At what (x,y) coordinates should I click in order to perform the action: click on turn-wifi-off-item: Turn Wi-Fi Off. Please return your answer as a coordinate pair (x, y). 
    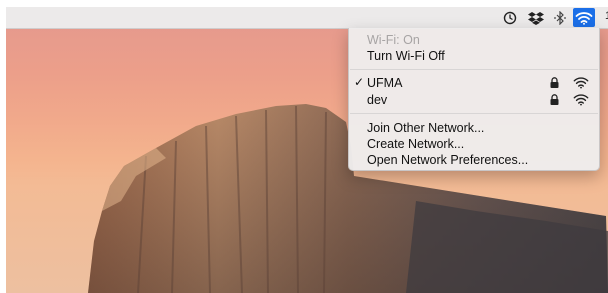
    Looking at the image, I should click on (406, 56).